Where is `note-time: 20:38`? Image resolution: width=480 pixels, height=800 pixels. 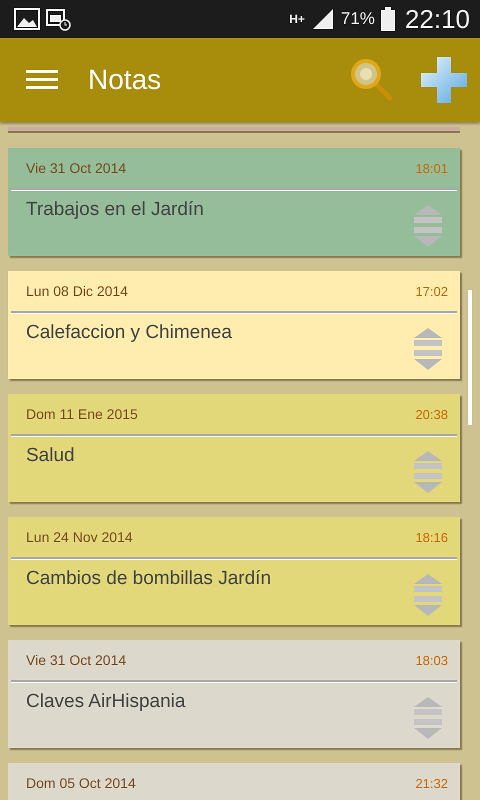 note-time: 20:38 is located at coordinates (431, 414).